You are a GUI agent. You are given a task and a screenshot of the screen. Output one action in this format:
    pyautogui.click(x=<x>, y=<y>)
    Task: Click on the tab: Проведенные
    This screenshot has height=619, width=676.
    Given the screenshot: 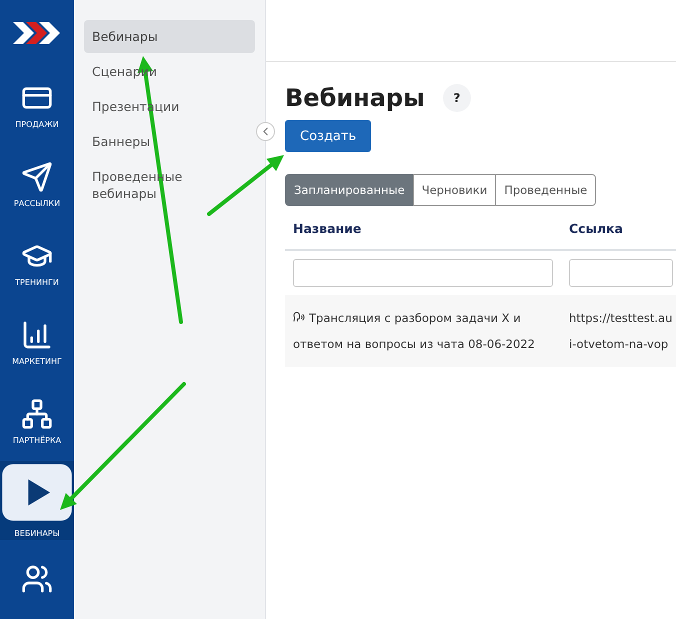 What is the action you would take?
    pyautogui.click(x=545, y=190)
    